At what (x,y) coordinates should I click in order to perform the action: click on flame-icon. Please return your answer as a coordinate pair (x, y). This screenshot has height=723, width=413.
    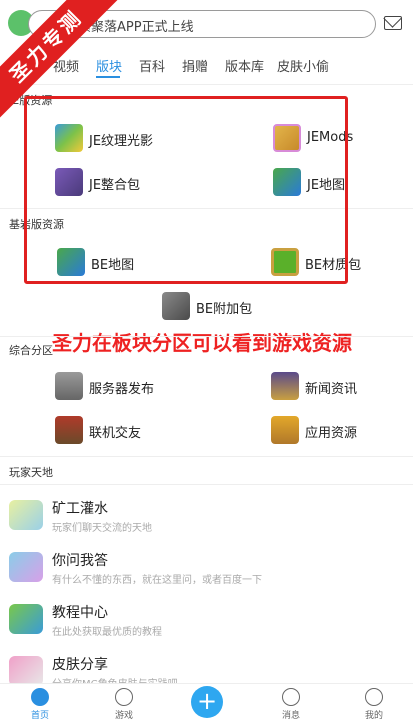
    Looking at the image, I should click on (291, 697).